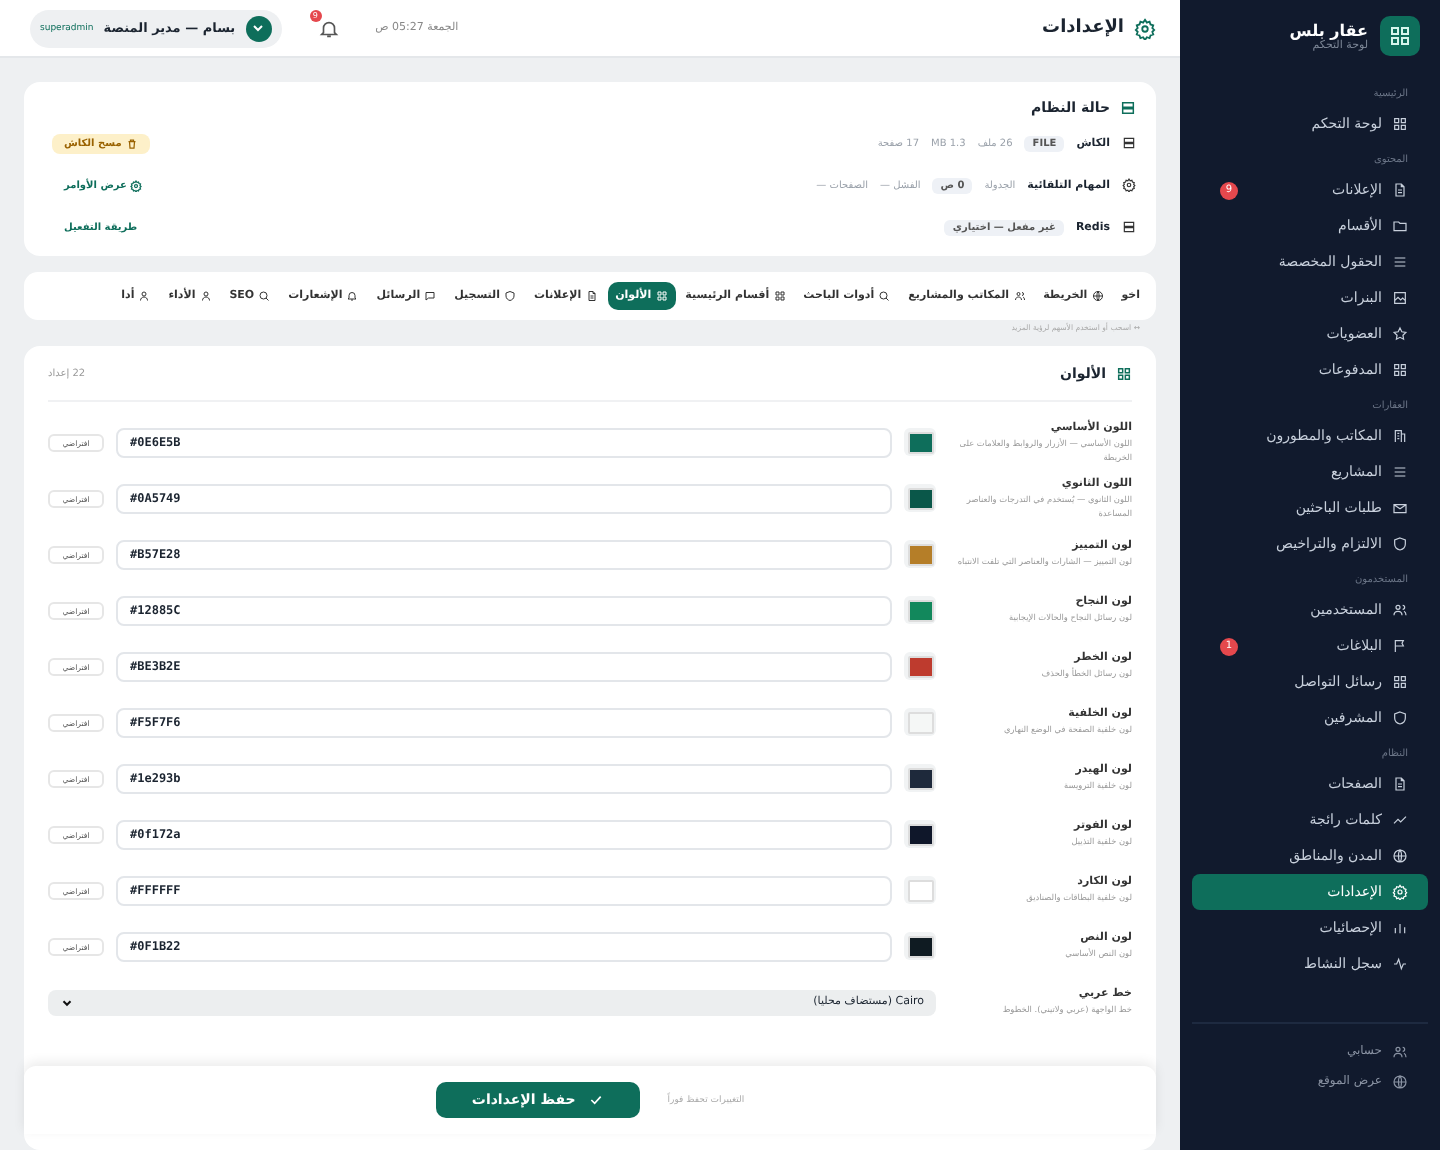 This screenshot has width=1440, height=1150. I want to click on logo-icon, so click(1400, 36).